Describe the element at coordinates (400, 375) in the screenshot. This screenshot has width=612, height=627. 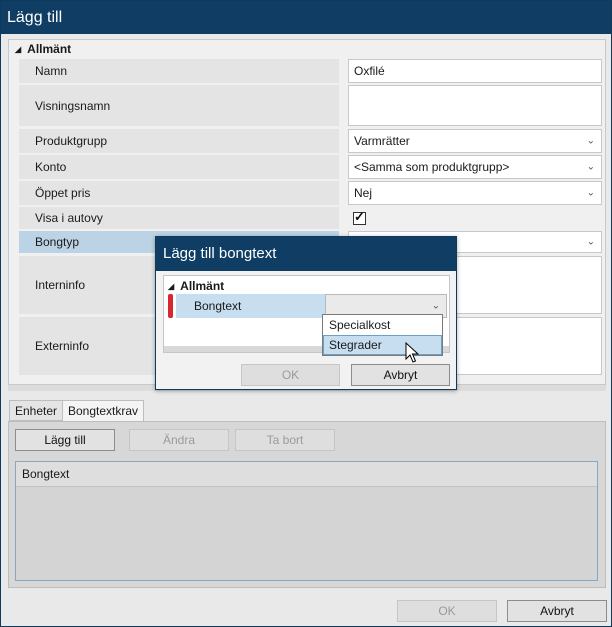
I see `dialog-cancel-button: Avbryt` at that location.